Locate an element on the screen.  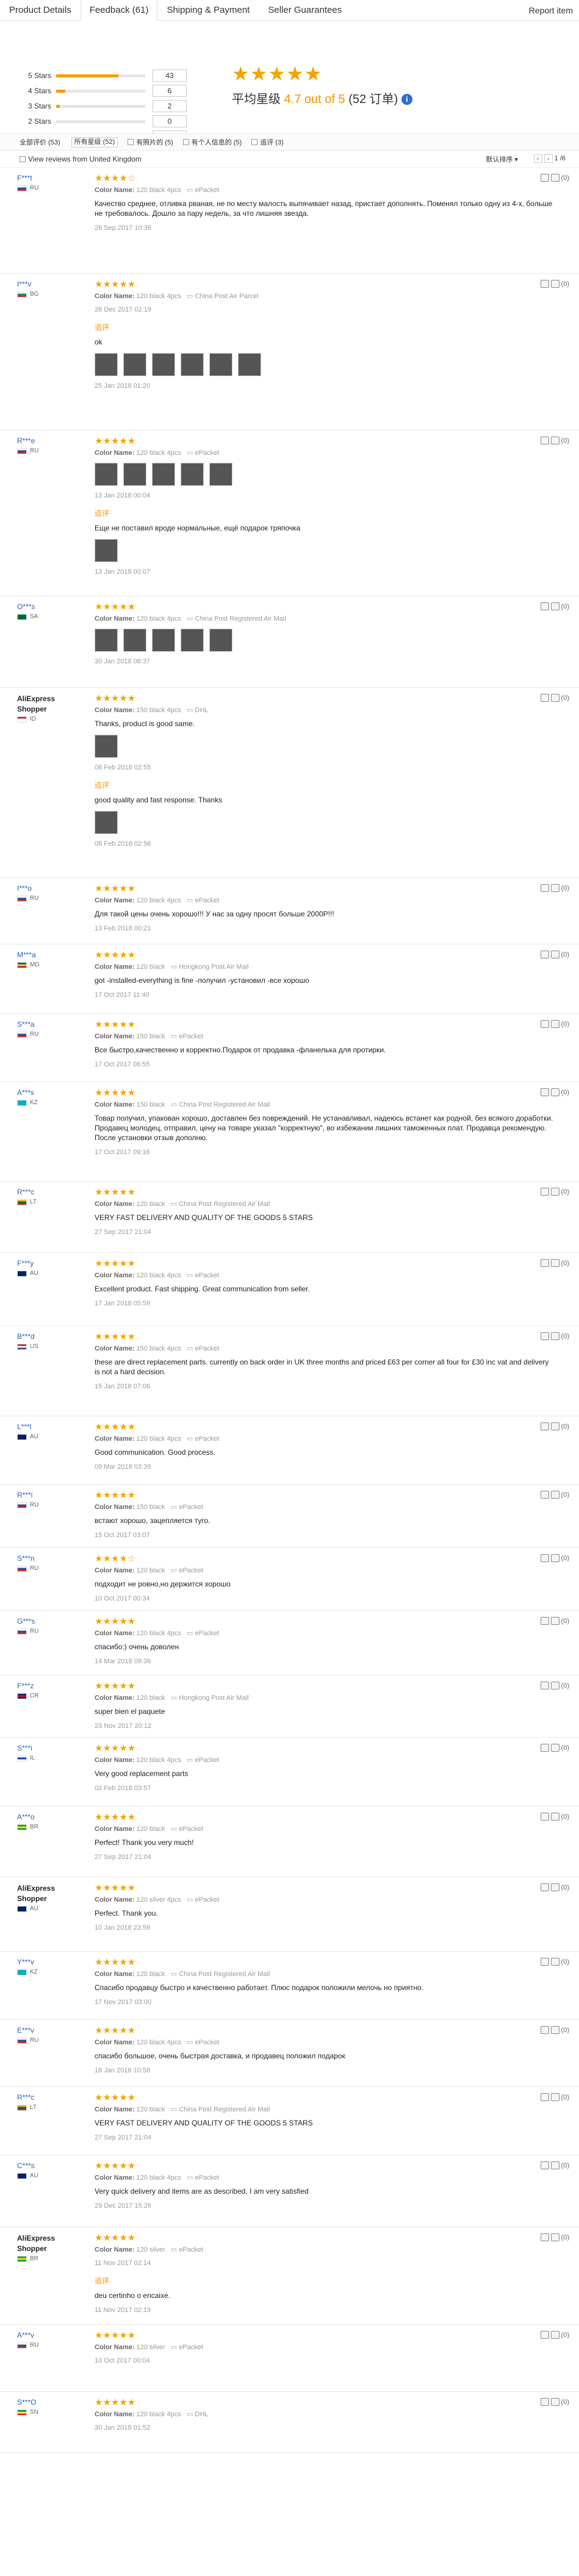
stars-select: 所有星级 (52) is located at coordinates (94, 142).